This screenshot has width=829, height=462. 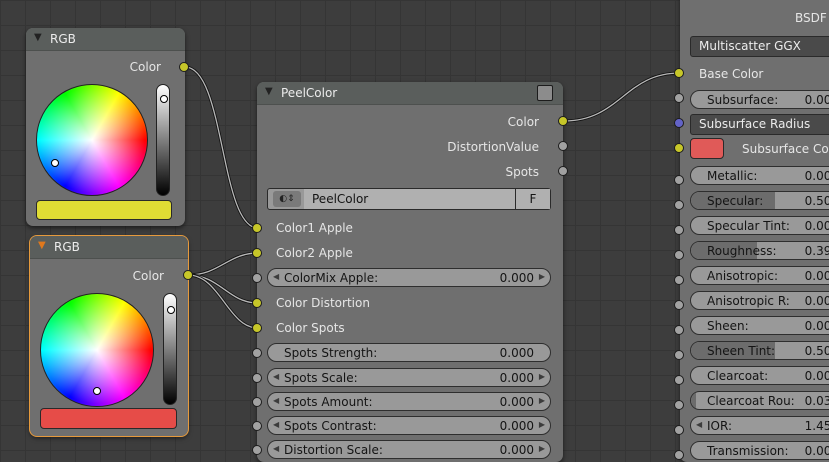 I want to click on rgb-node-bottom: ▼ RGB Color, so click(x=109, y=336).